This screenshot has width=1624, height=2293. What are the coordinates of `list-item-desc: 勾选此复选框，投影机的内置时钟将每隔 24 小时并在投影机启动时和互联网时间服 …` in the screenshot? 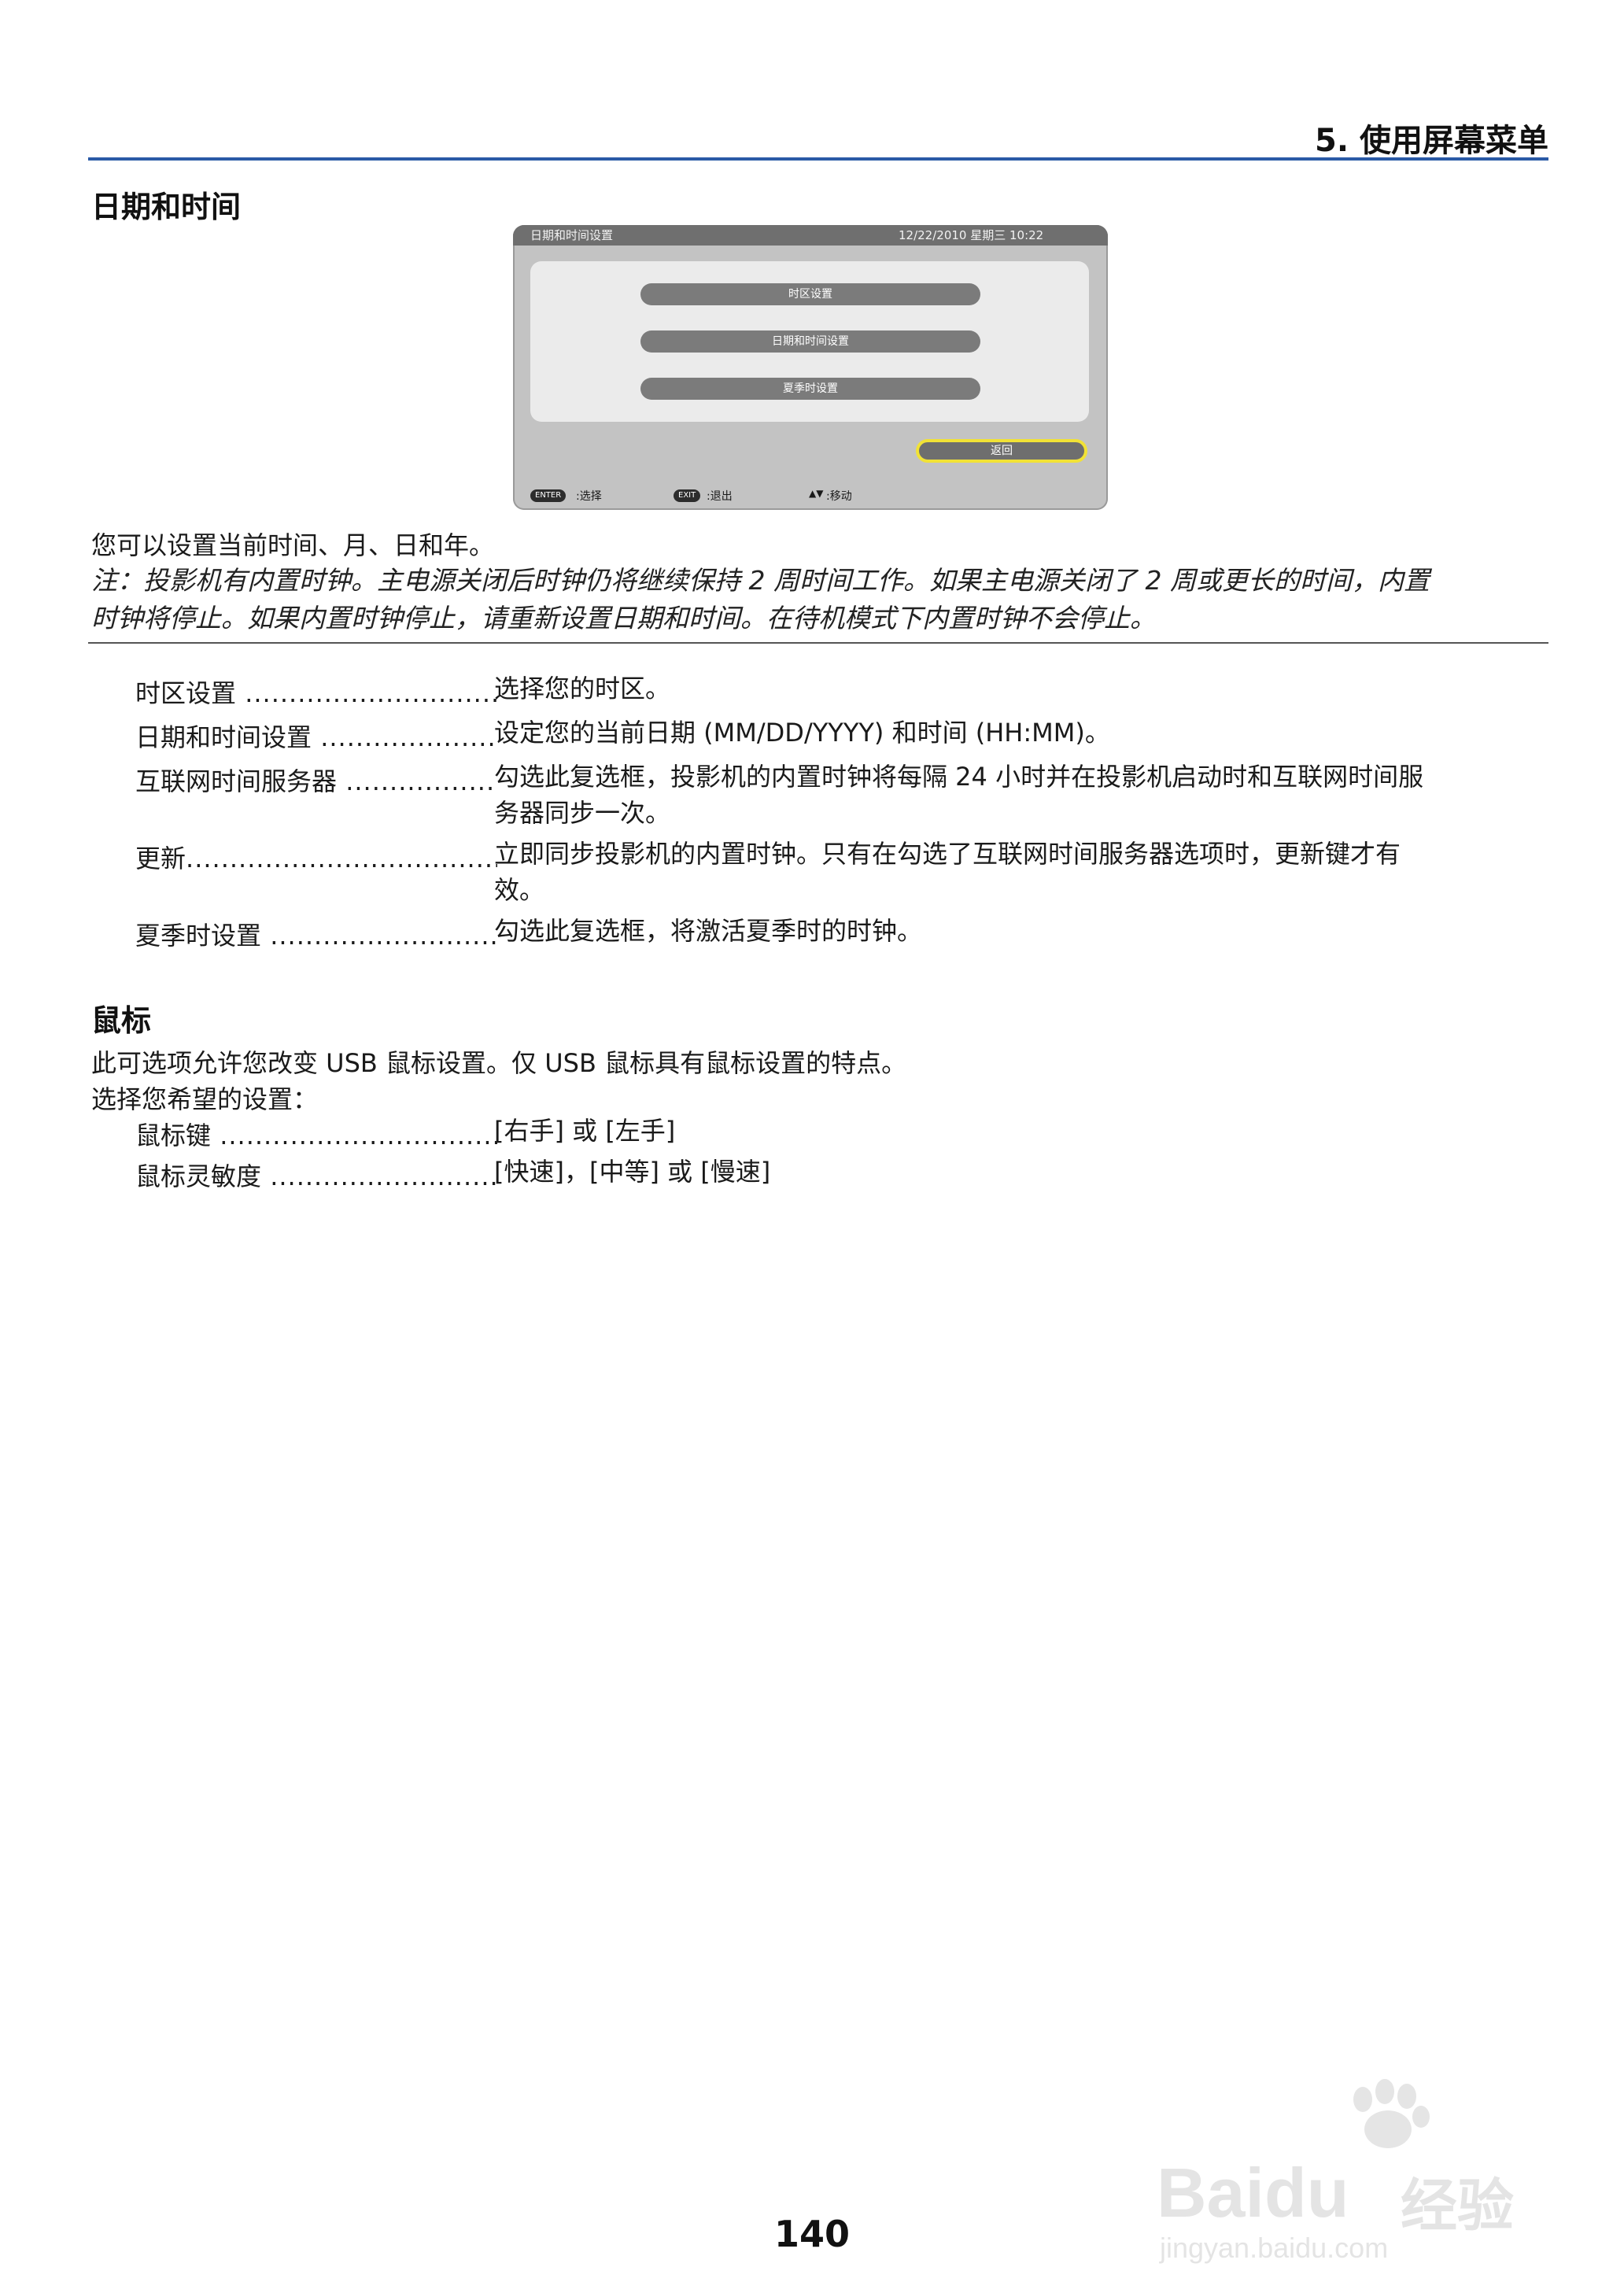 It's located at (959, 795).